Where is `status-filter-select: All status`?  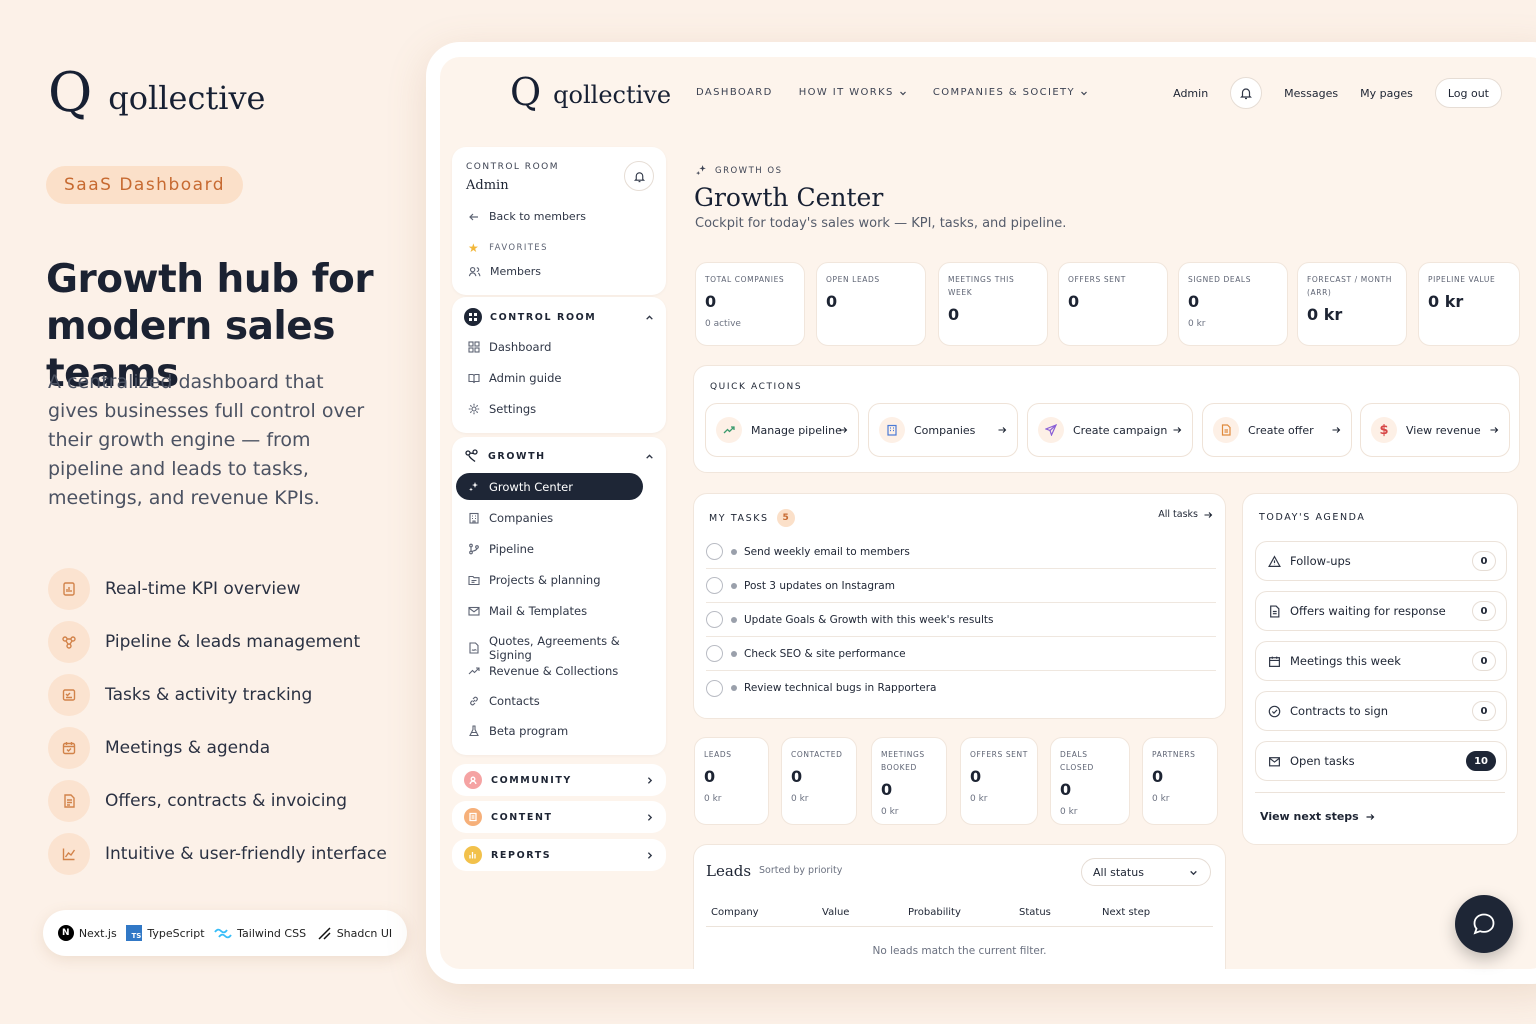 status-filter-select: All status is located at coordinates (1146, 872).